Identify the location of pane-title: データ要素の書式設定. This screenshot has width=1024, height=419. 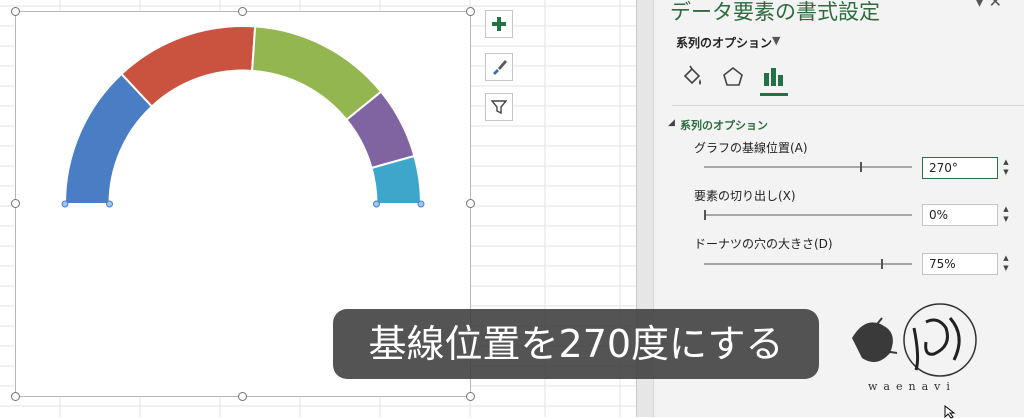
(775, 12).